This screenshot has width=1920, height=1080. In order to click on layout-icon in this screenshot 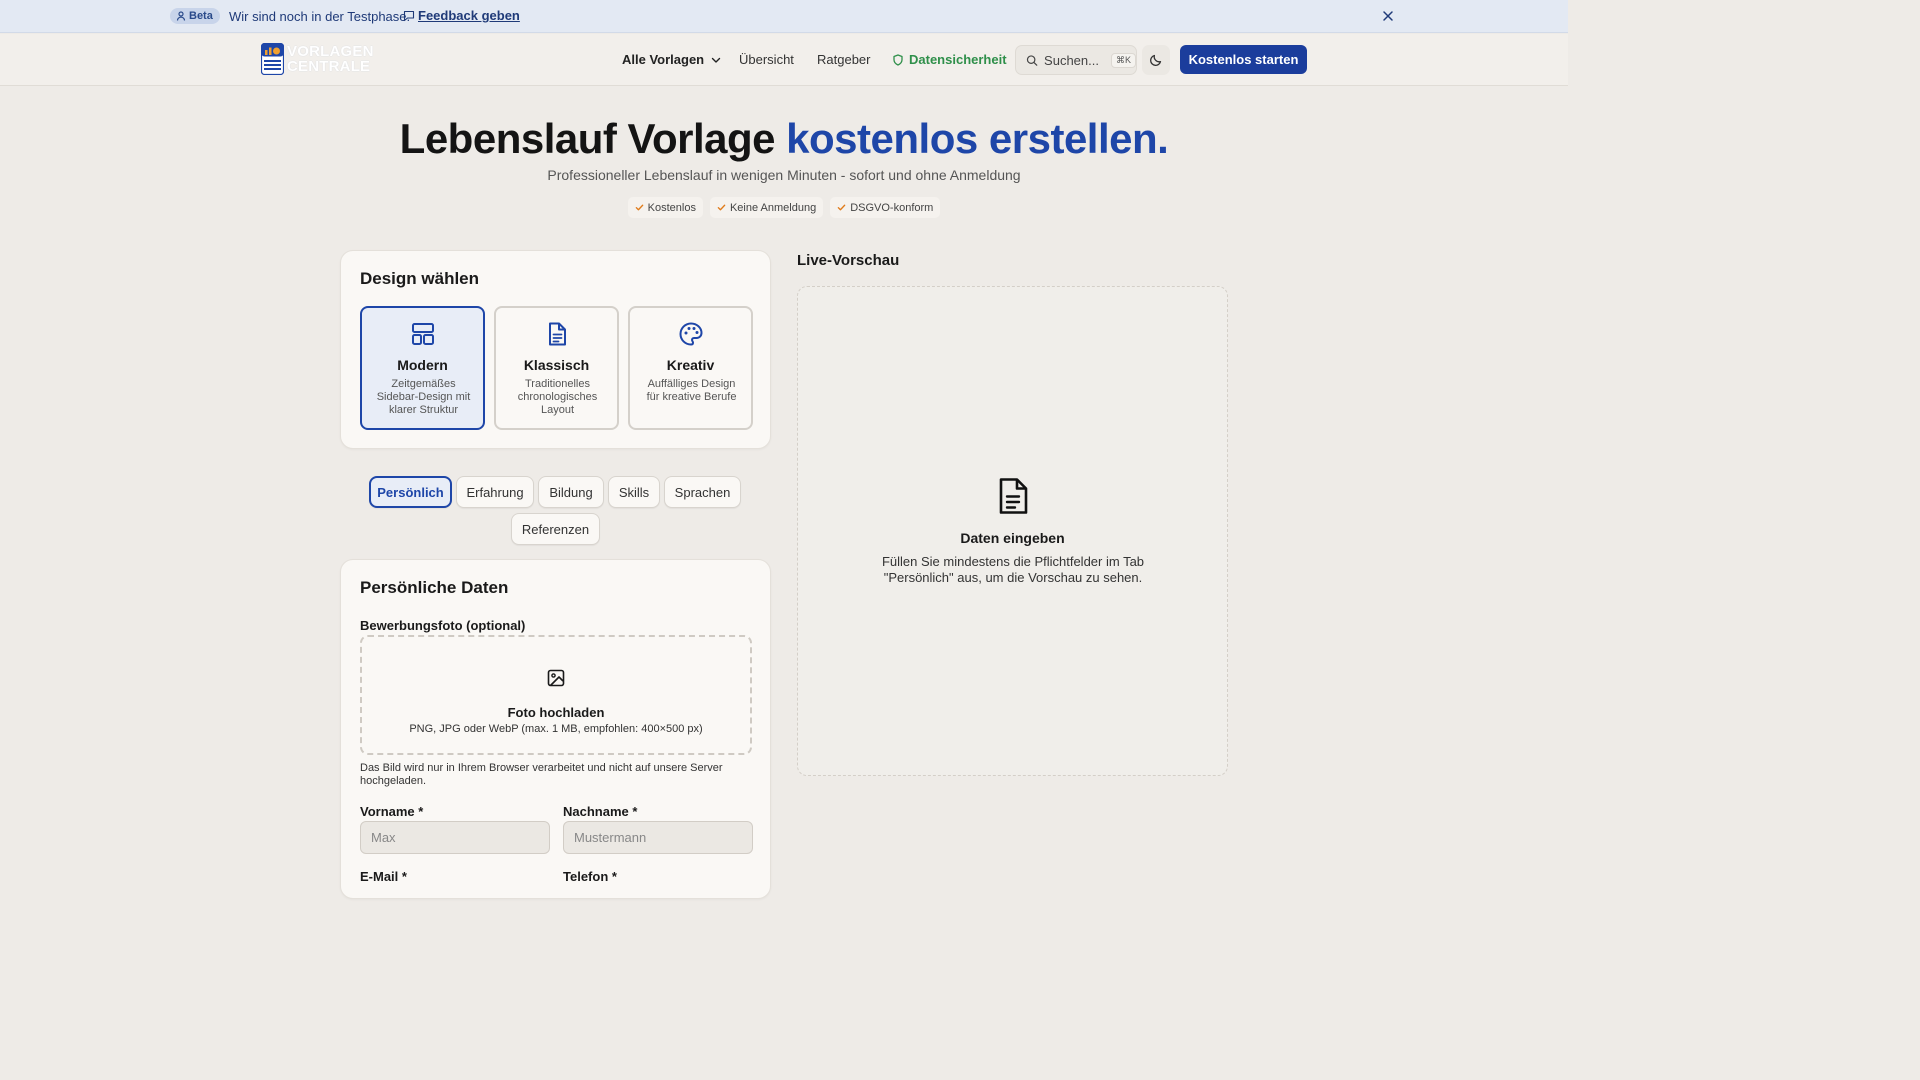, I will do `click(422, 334)`.